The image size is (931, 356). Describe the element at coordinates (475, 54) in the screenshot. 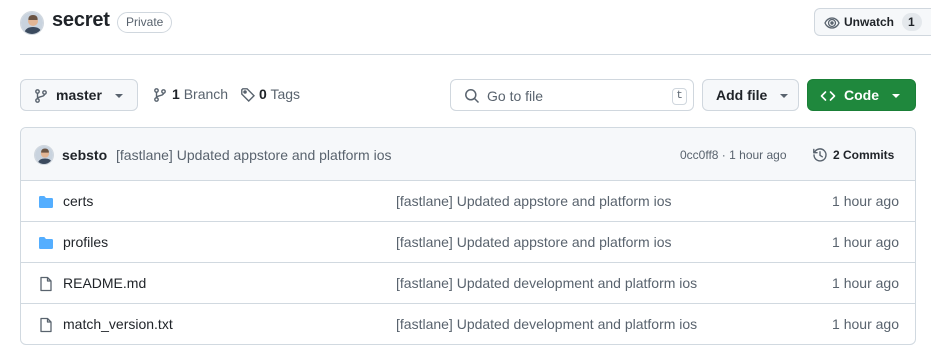

I see `header-divider` at that location.